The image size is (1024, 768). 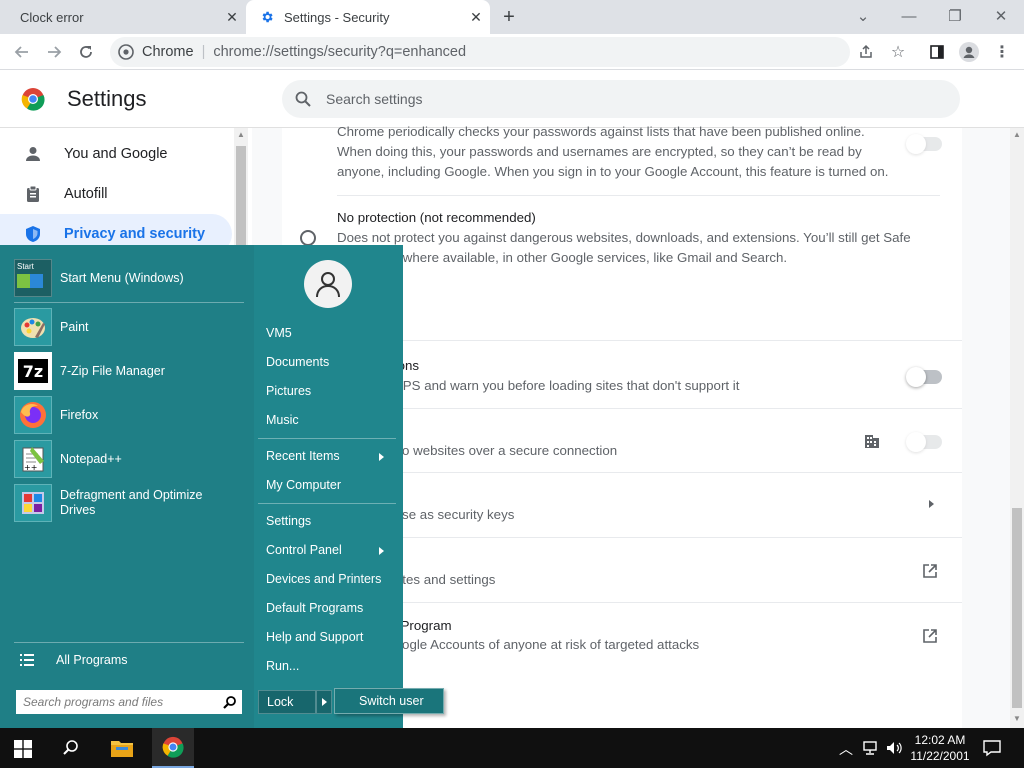 I want to click on default-programs-link: Default Programs, so click(x=314, y=608).